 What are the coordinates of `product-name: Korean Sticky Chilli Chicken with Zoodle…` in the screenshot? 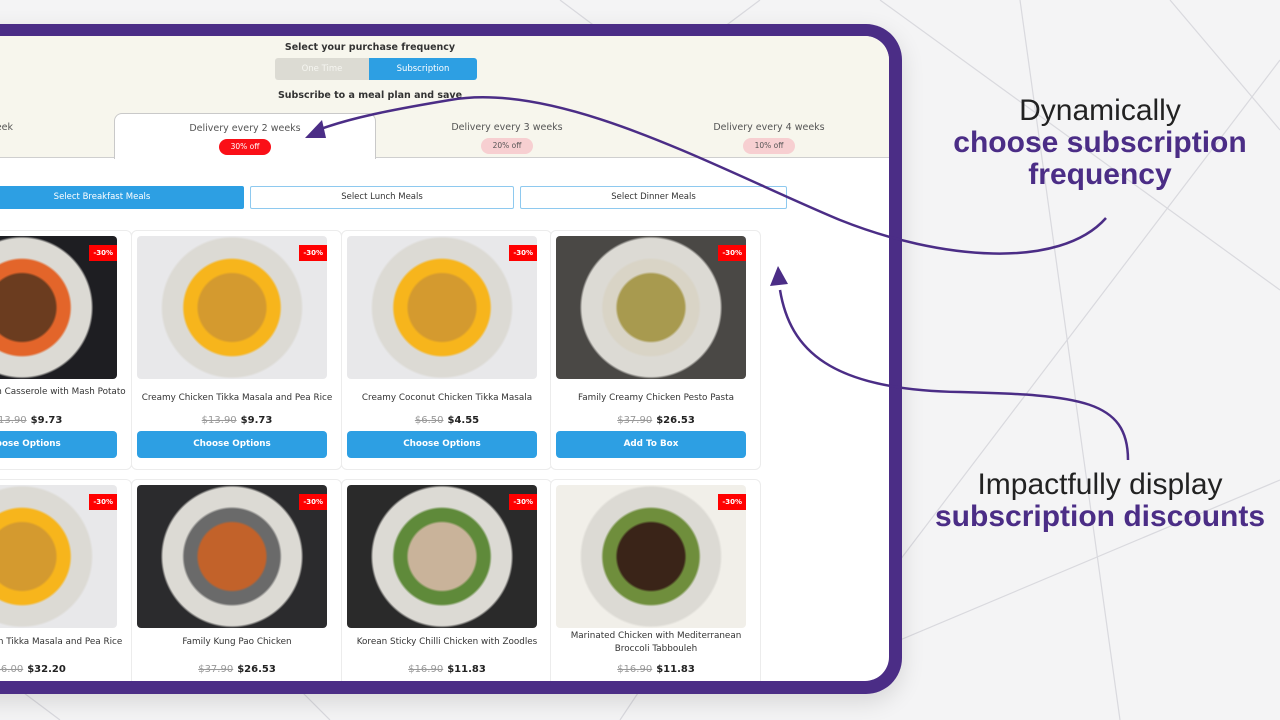 It's located at (447, 642).